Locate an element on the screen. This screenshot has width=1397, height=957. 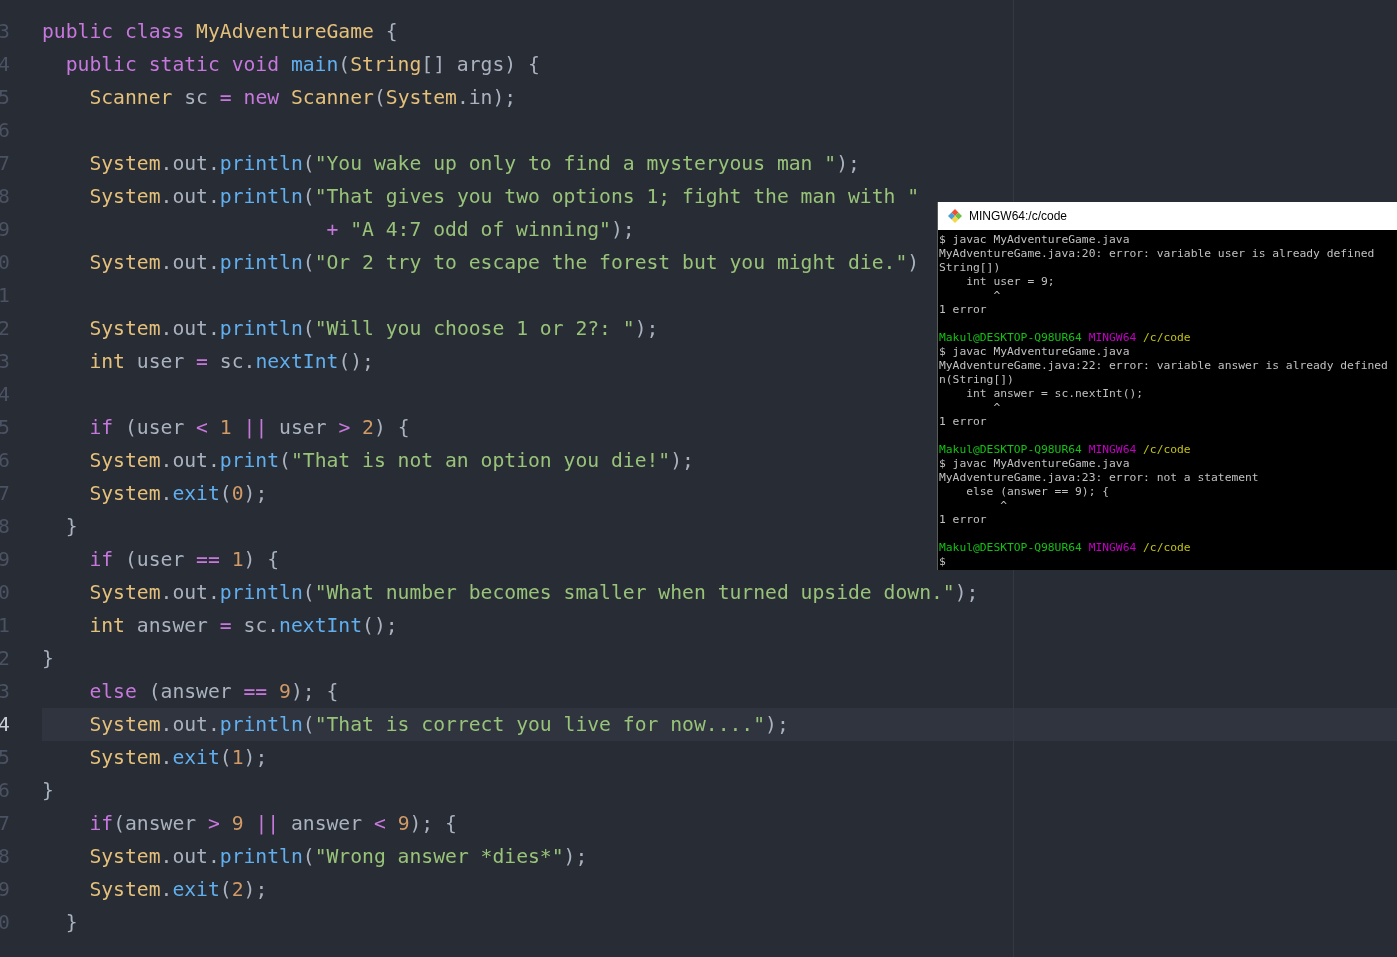
code-line: System.out.println("What number becomes smaller when turned upside down."); is located at coordinates (533, 593).